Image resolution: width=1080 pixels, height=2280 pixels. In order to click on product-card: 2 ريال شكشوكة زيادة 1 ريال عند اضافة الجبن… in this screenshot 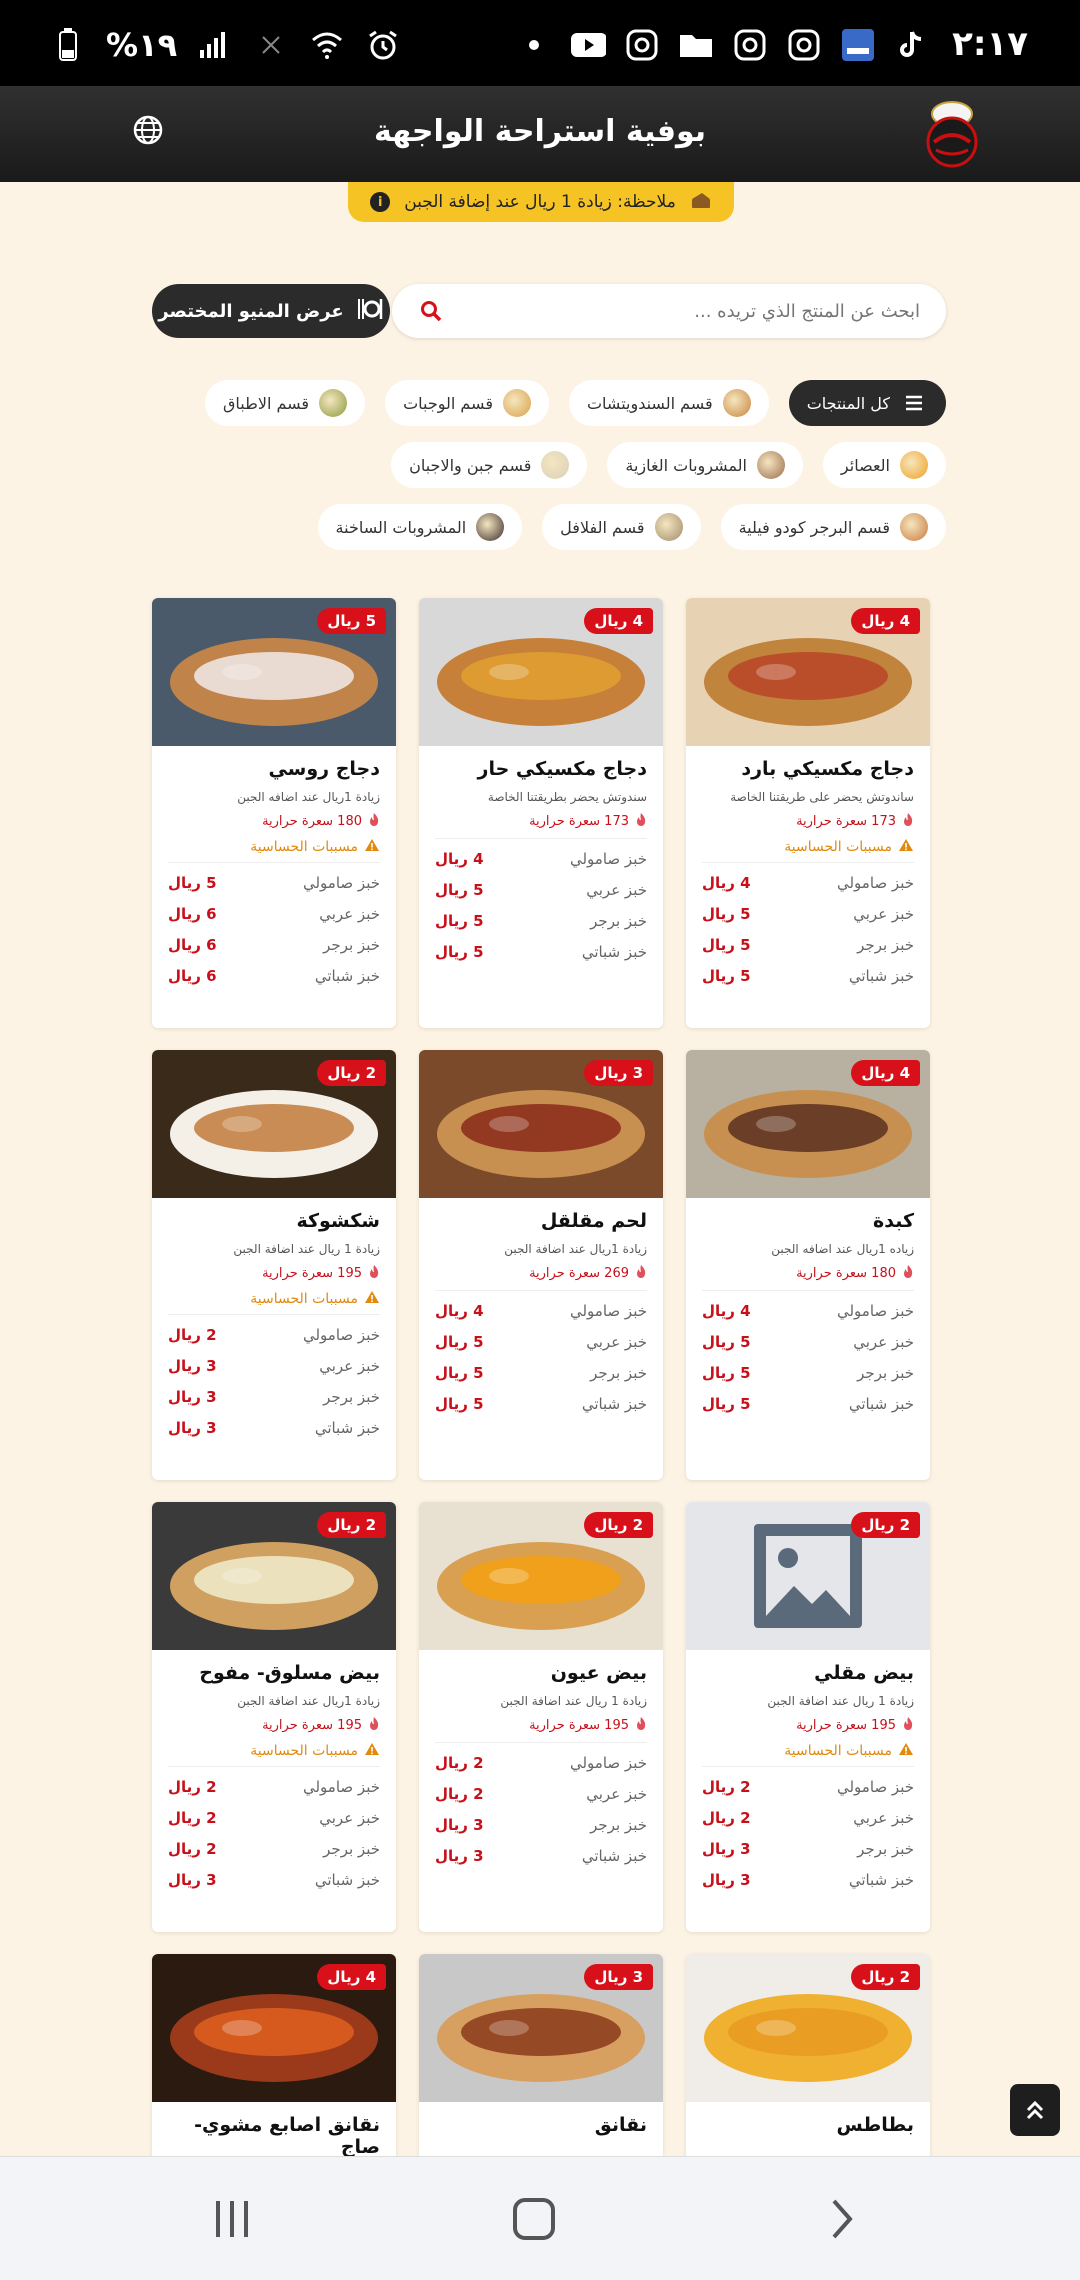, I will do `click(274, 1265)`.